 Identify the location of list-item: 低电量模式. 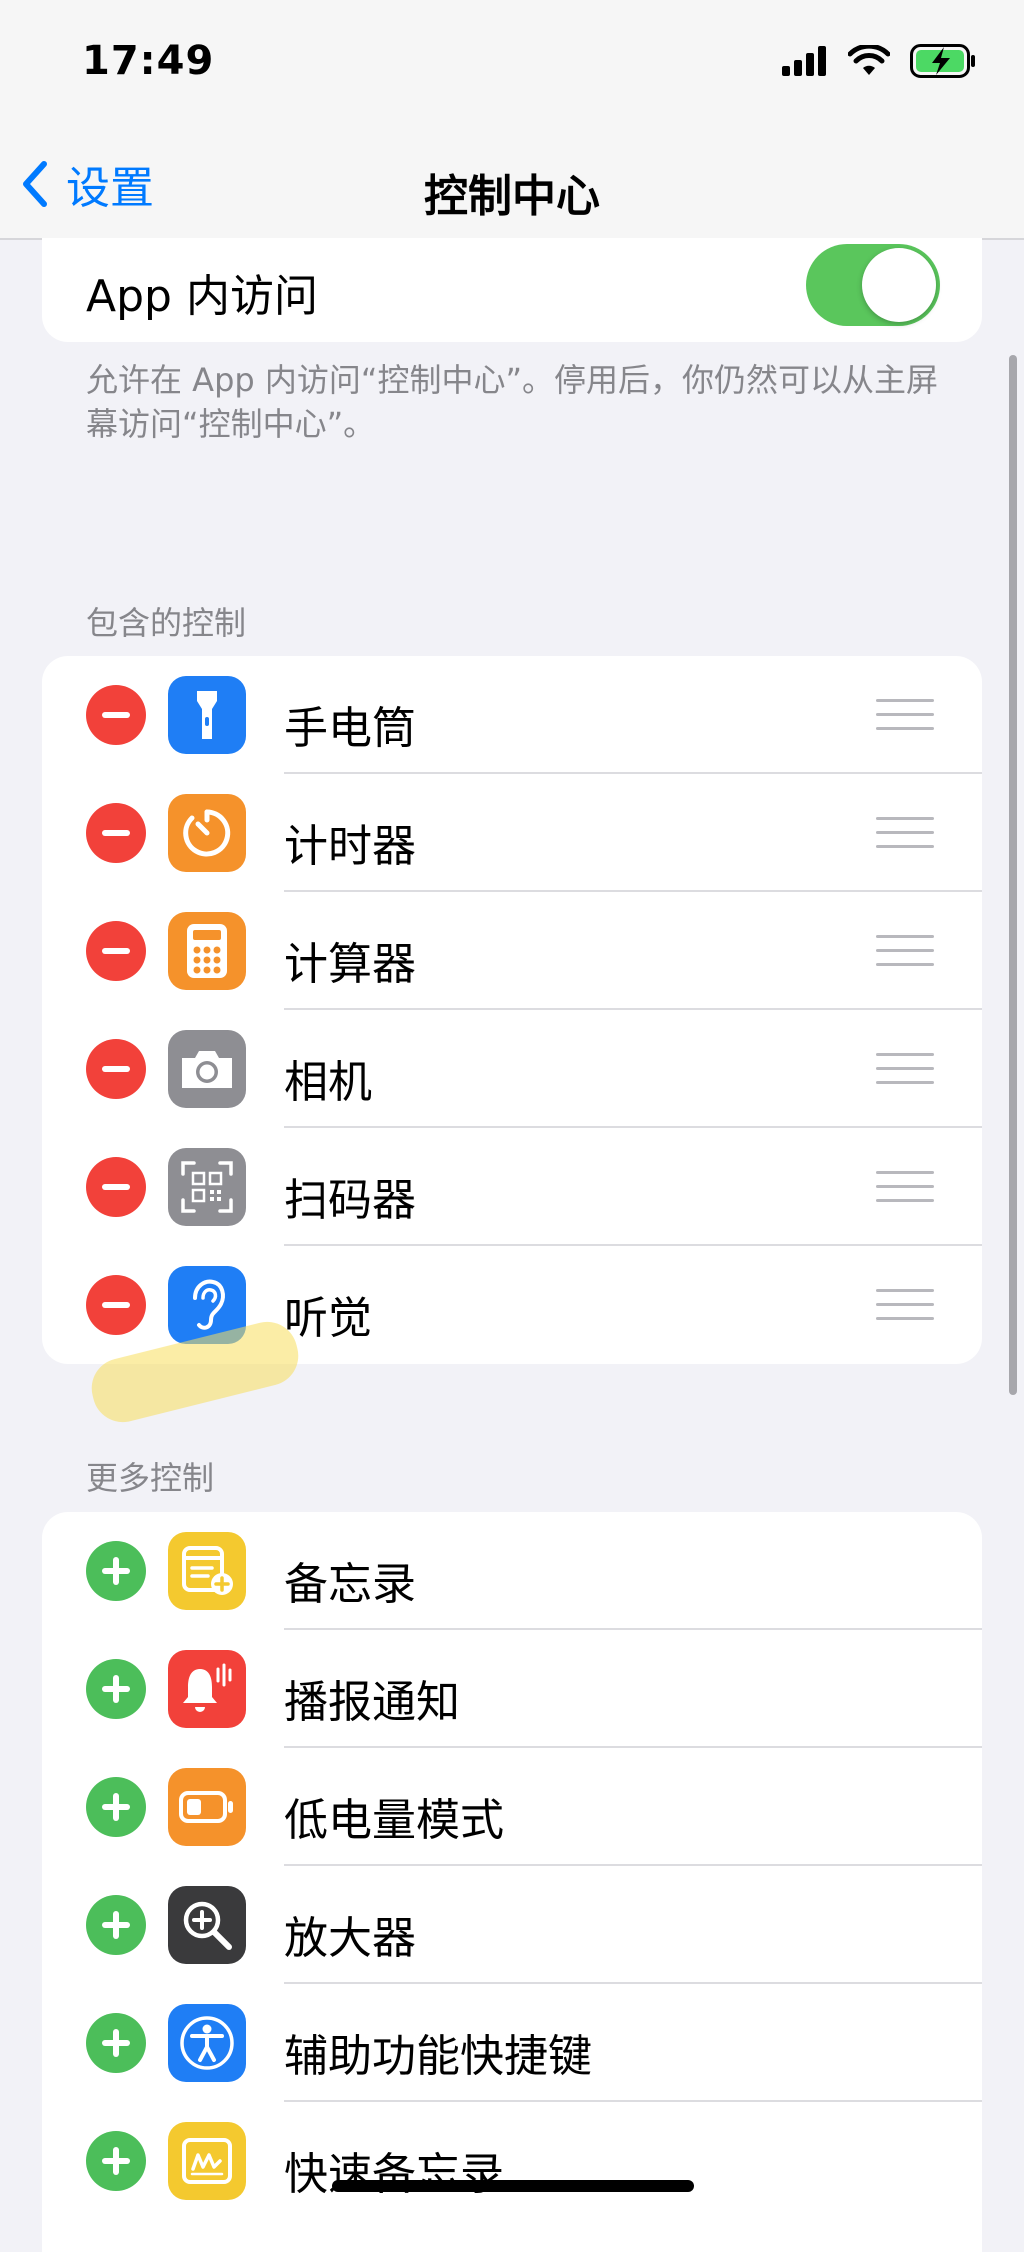
(512, 1807).